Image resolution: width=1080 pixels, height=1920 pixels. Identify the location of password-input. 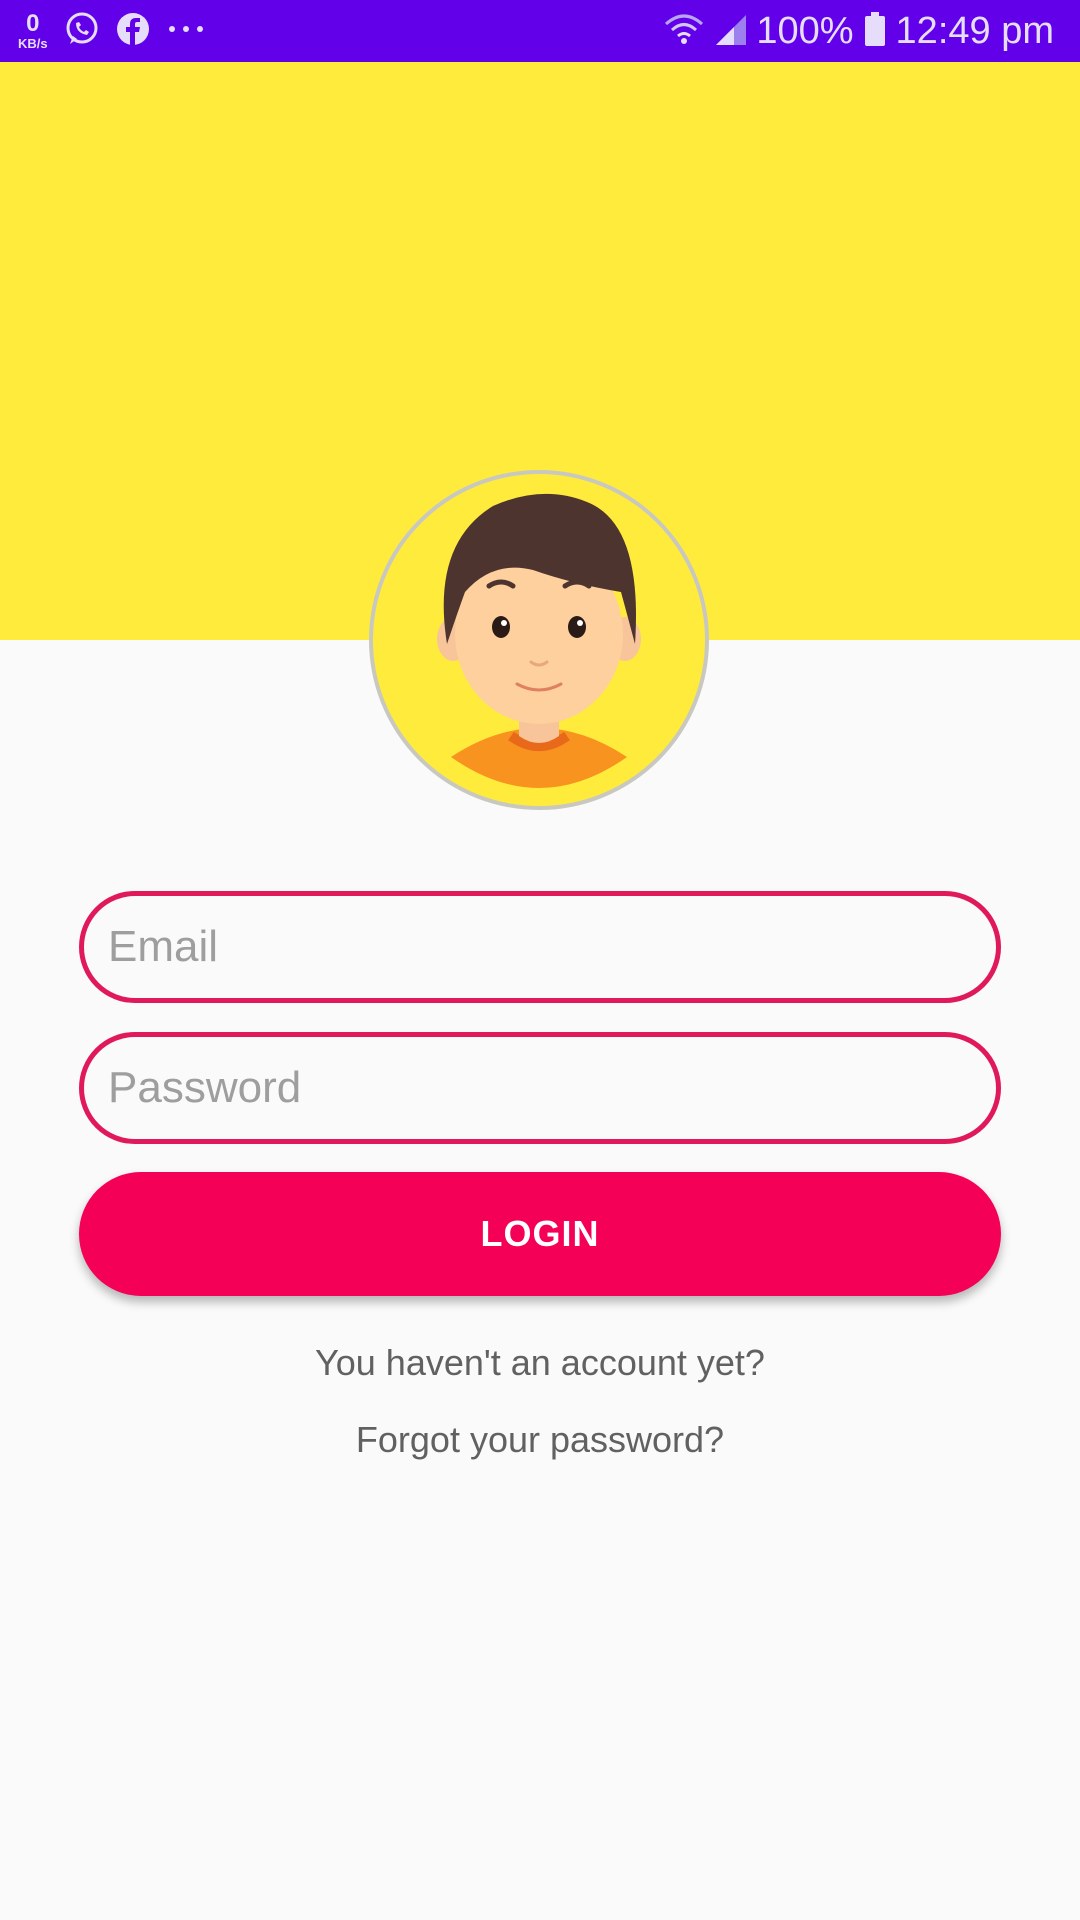
(551, 1088).